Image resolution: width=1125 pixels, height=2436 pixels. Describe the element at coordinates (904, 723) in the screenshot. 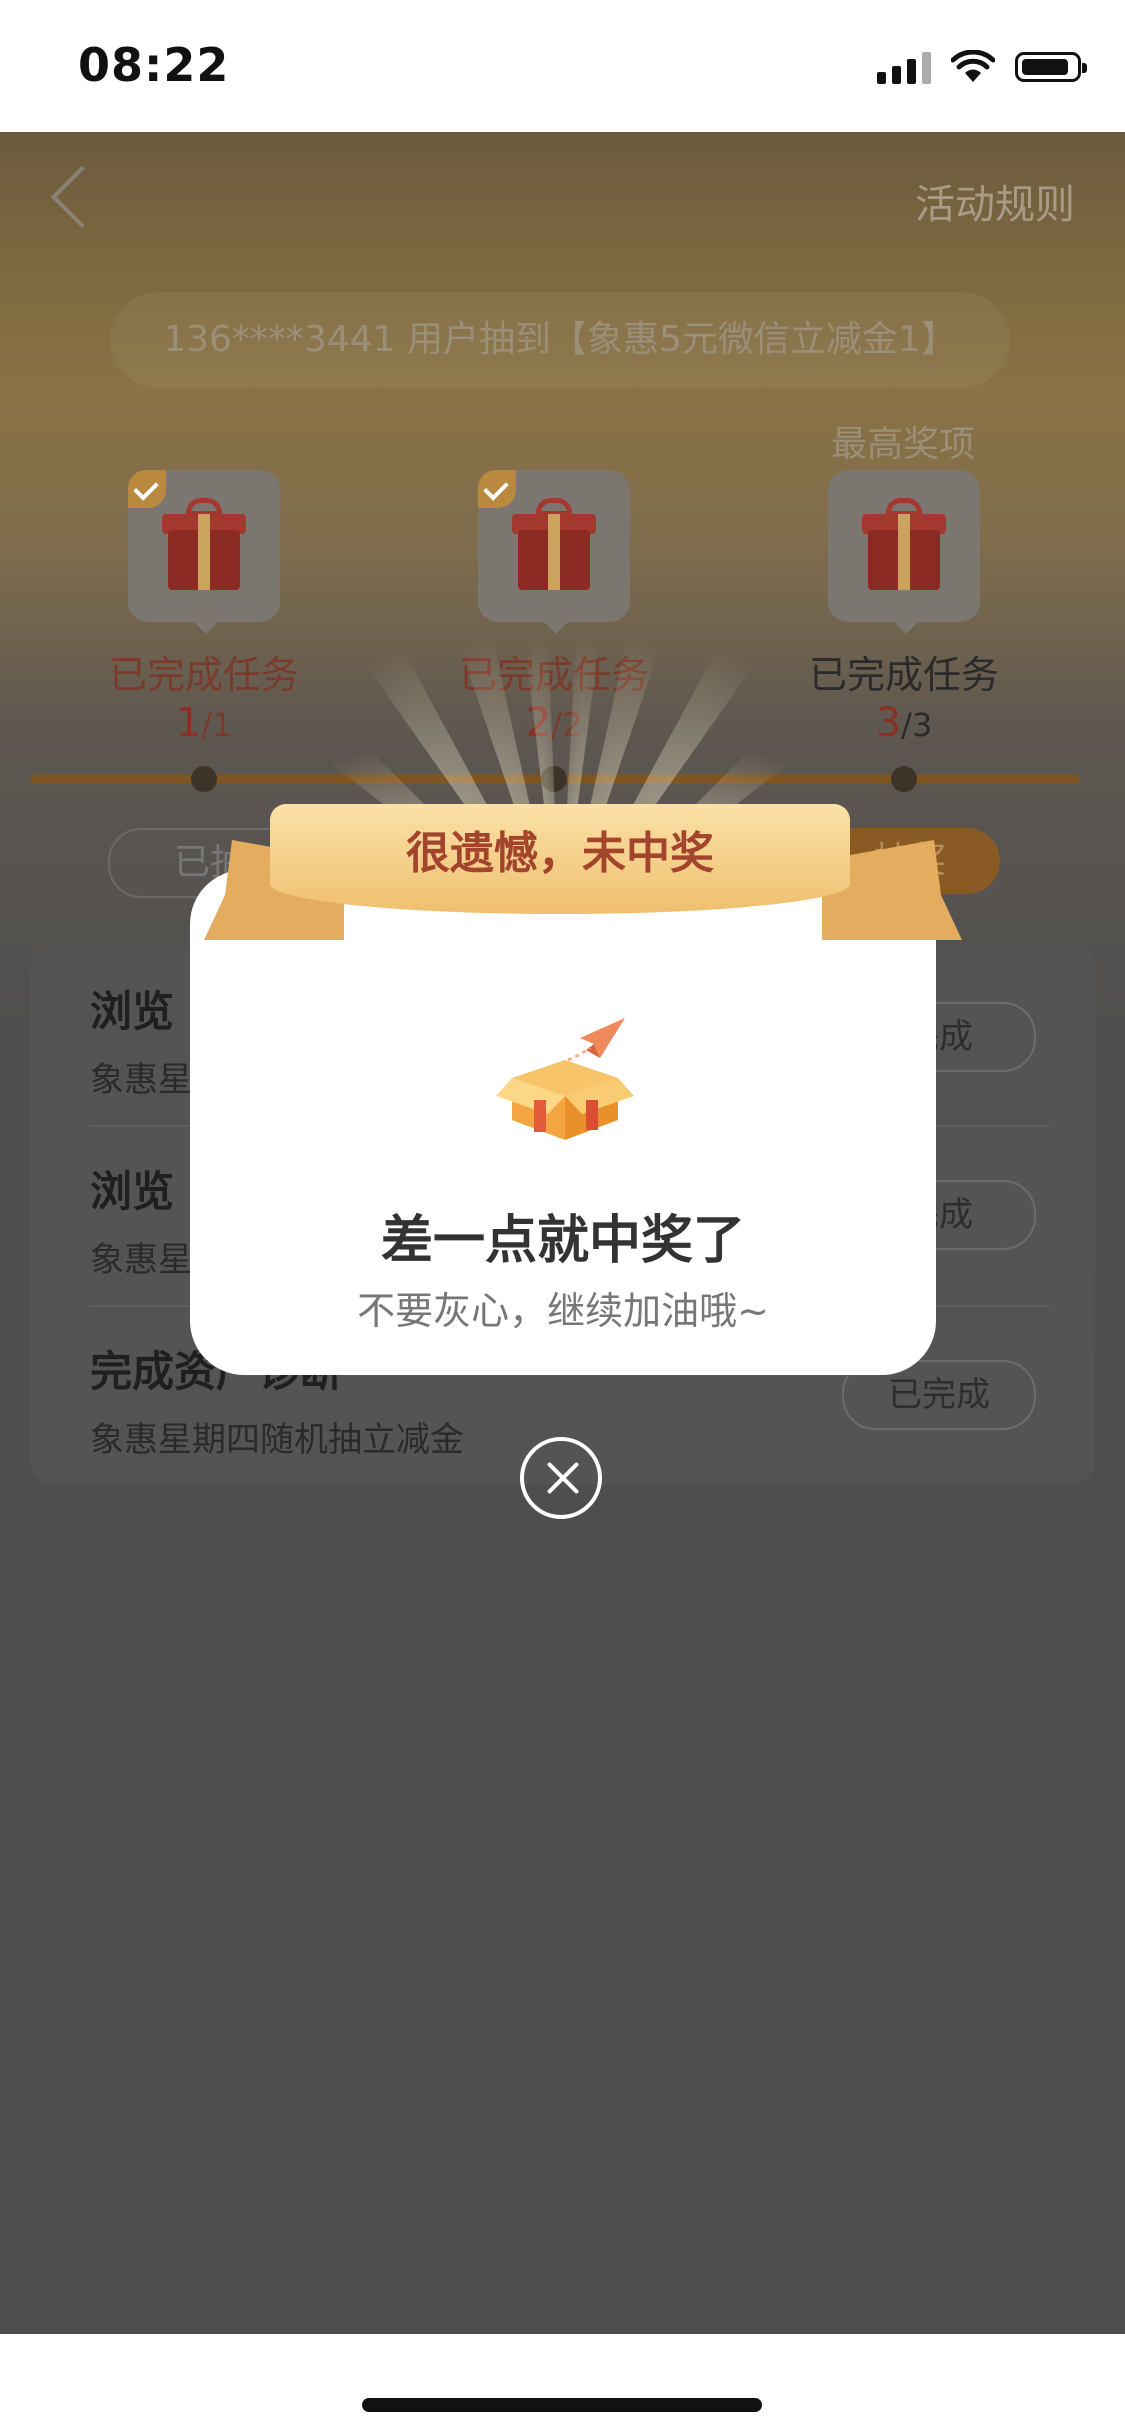

I see `milestone-count-3: 3/3` at that location.